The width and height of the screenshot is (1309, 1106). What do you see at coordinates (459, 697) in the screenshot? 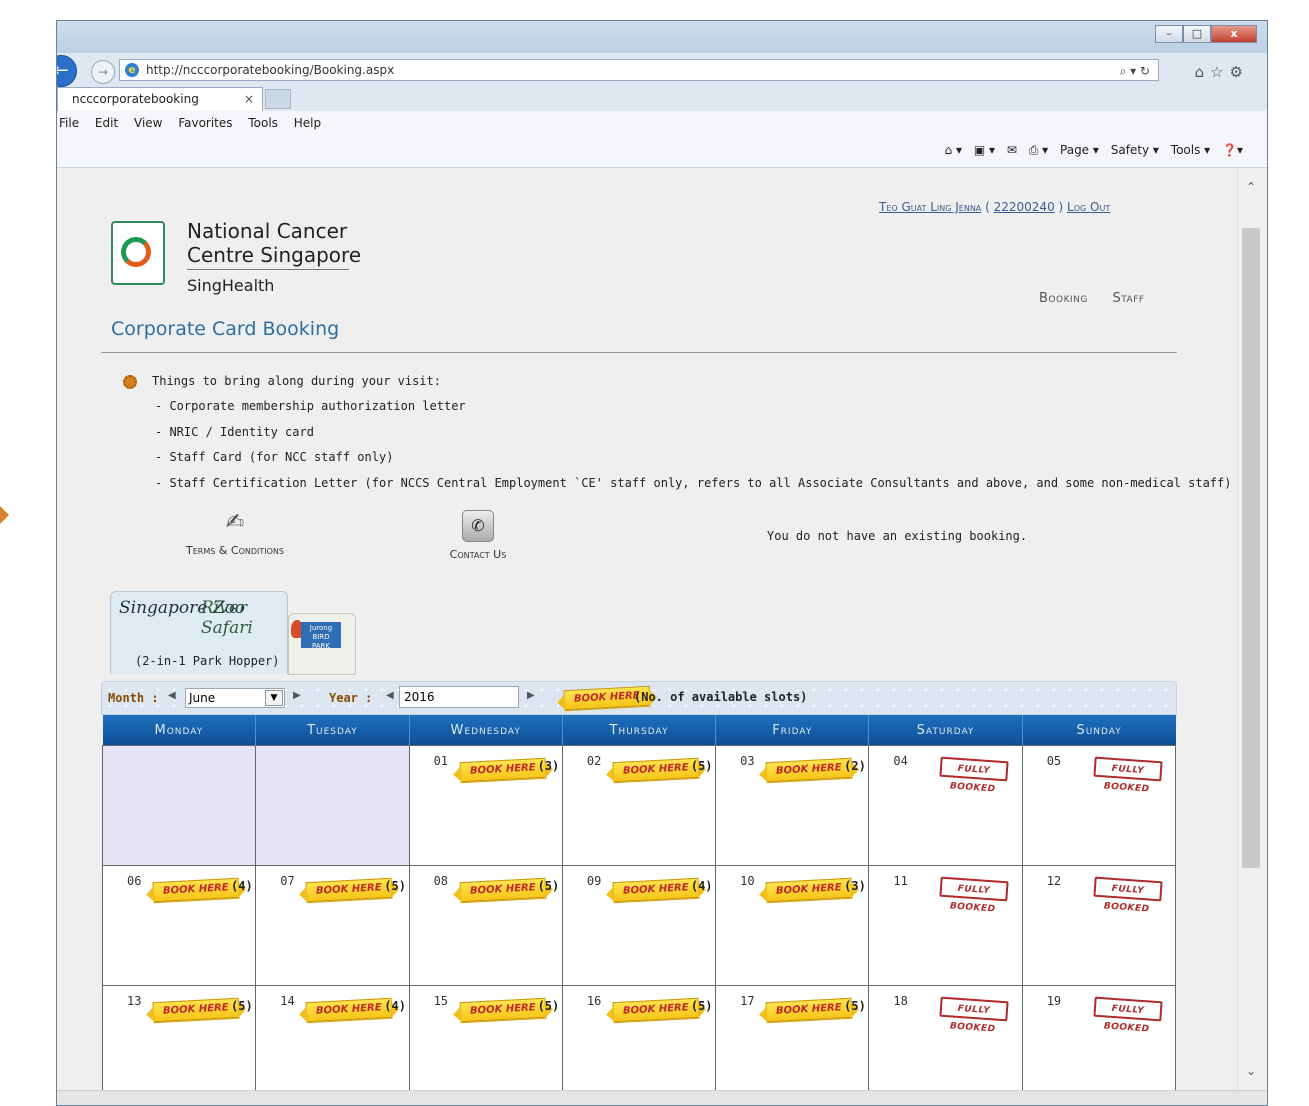
I see `year-input: 2016` at bounding box center [459, 697].